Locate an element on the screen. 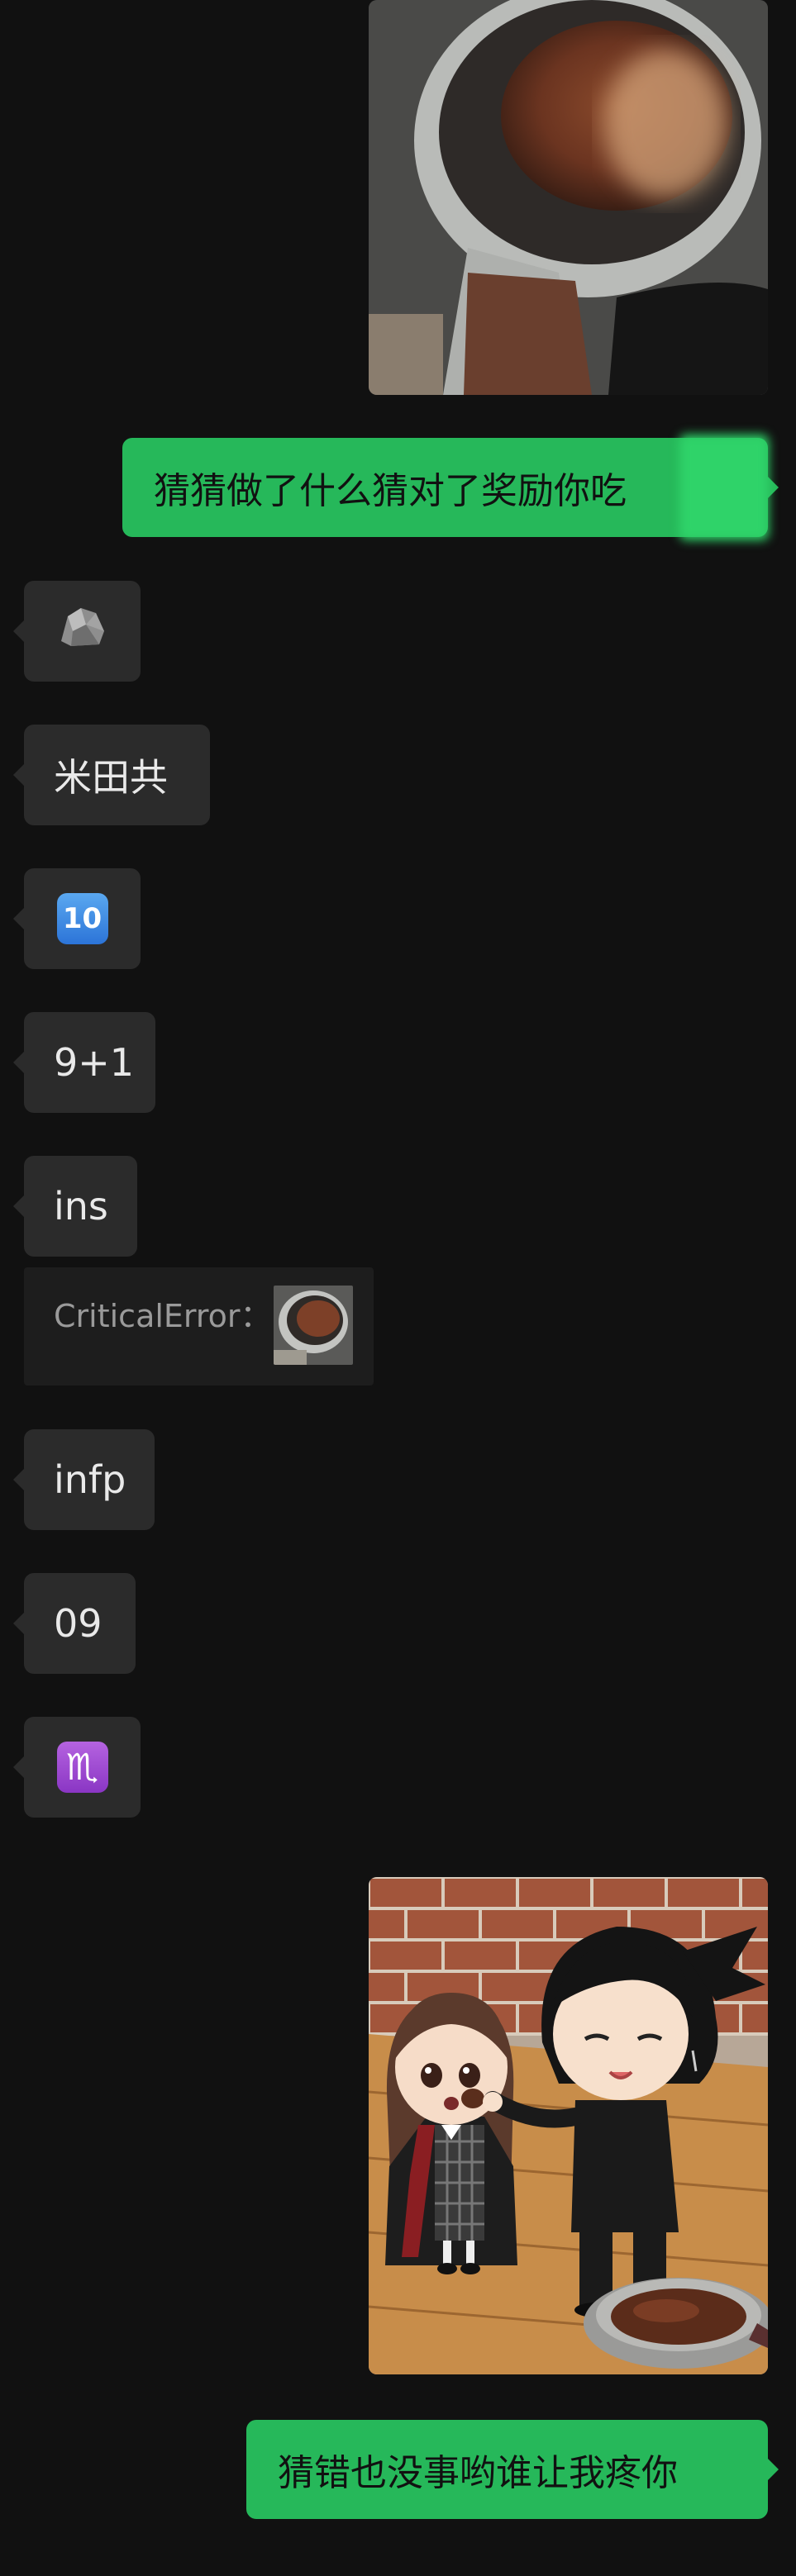 This screenshot has height=2576, width=796. couple-illustration is located at coordinates (568, 2125).